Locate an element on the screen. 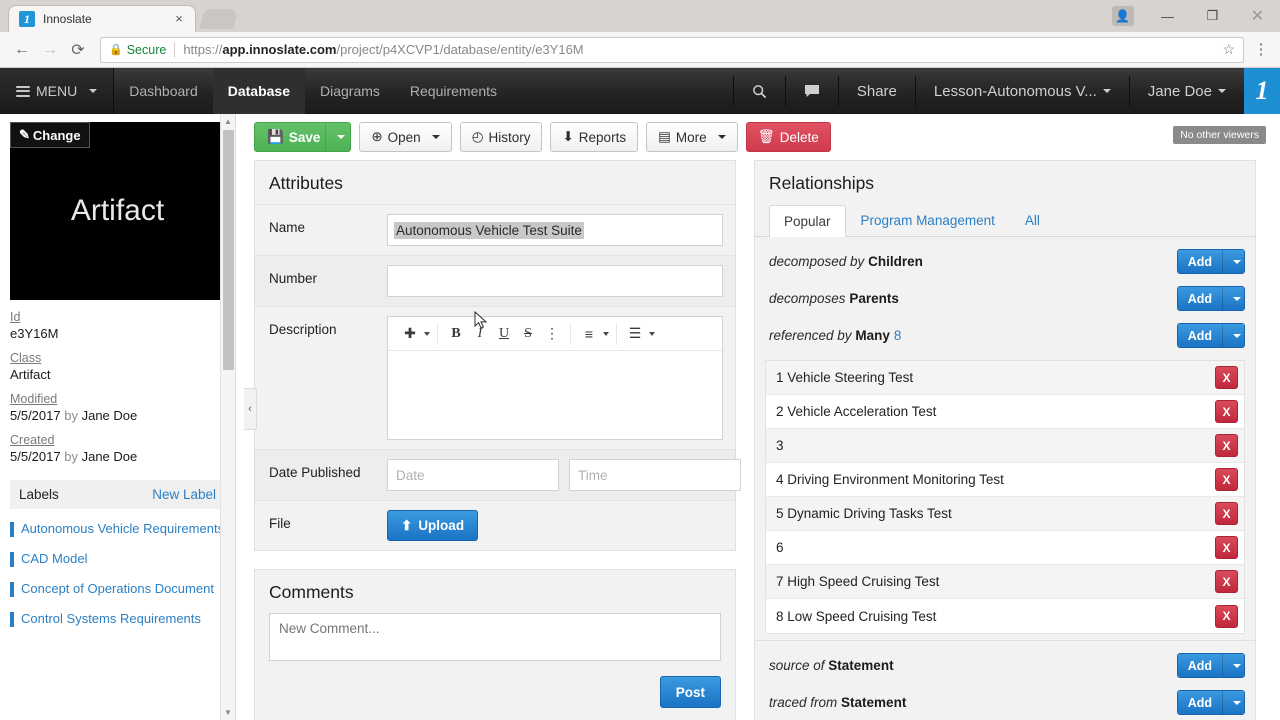 This screenshot has height=720, width=1280. list-item: Control Systems Requirements is located at coordinates (117, 619).